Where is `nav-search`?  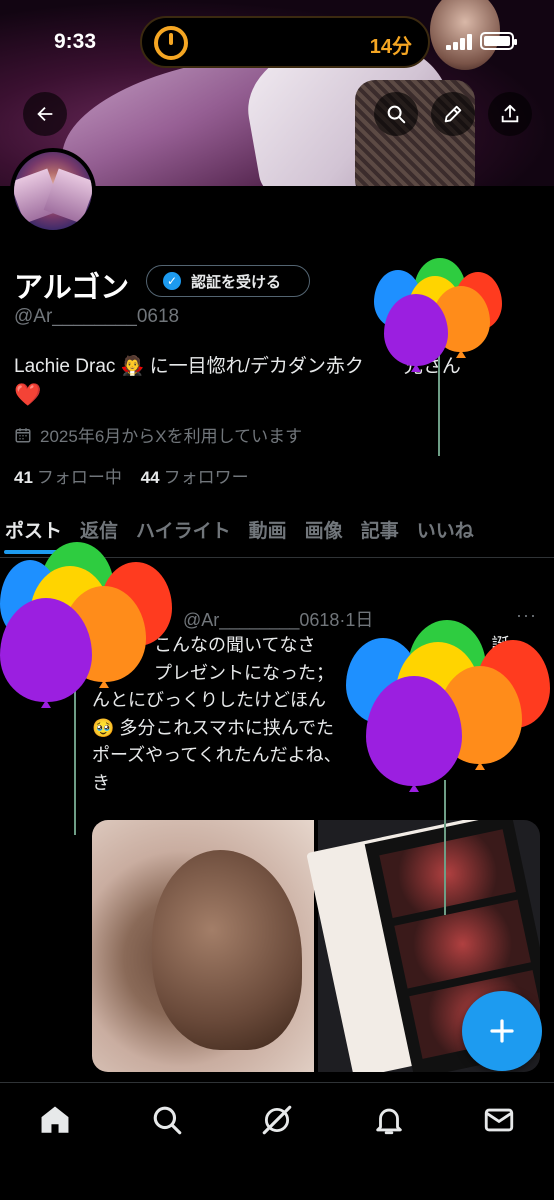
nav-search is located at coordinates (167, 1120).